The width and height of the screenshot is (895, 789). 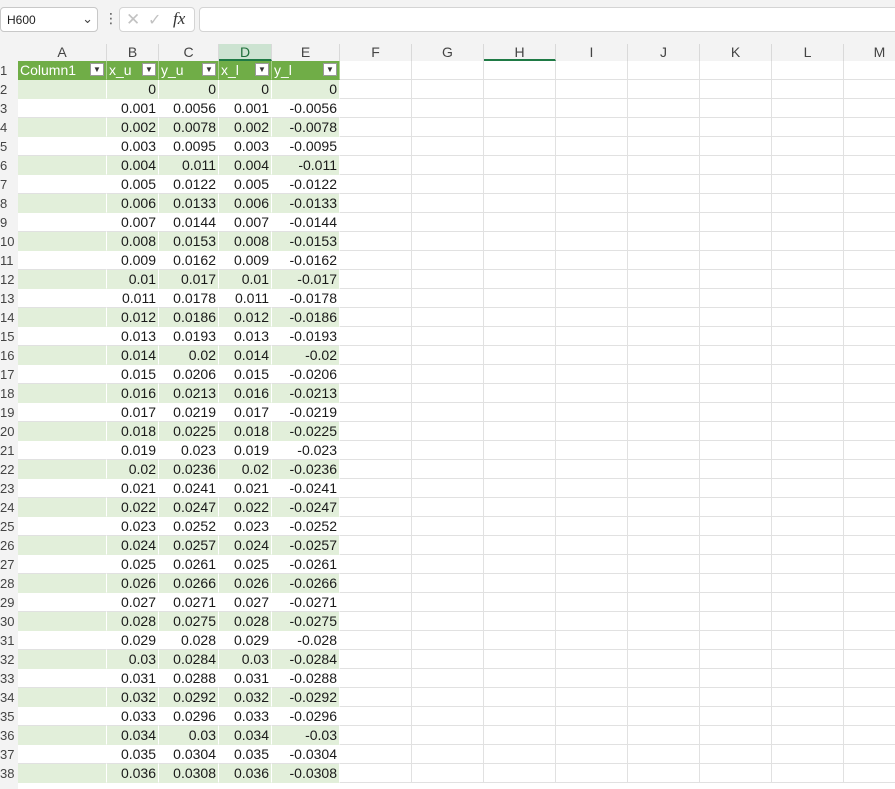 I want to click on row-header: 12, so click(x=9, y=279).